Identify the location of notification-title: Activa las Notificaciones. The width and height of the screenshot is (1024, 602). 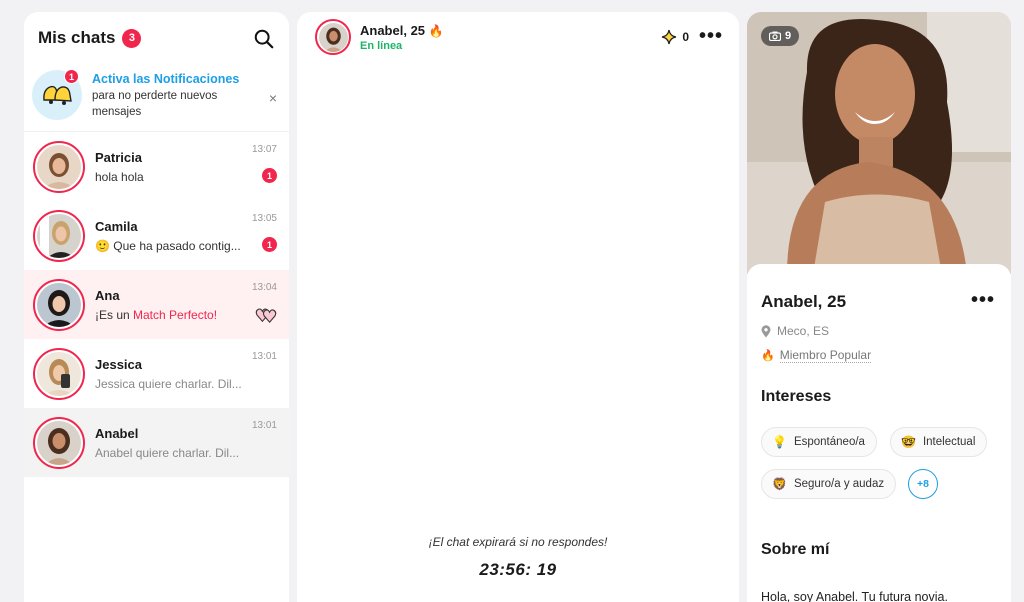
(176, 79).